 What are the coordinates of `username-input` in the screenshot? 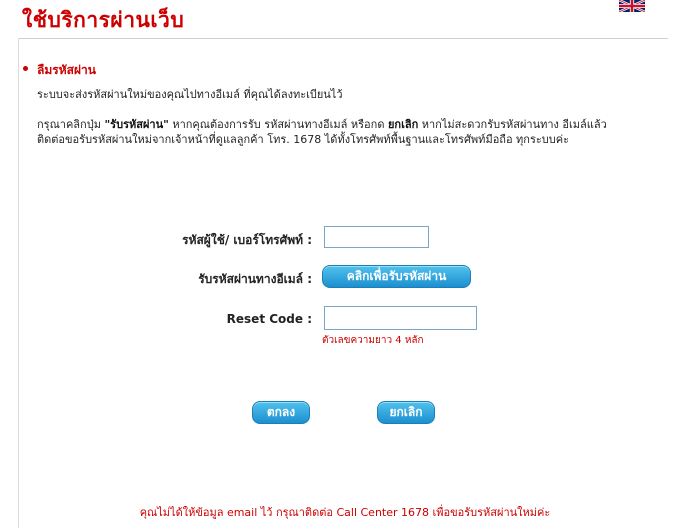 It's located at (376, 237).